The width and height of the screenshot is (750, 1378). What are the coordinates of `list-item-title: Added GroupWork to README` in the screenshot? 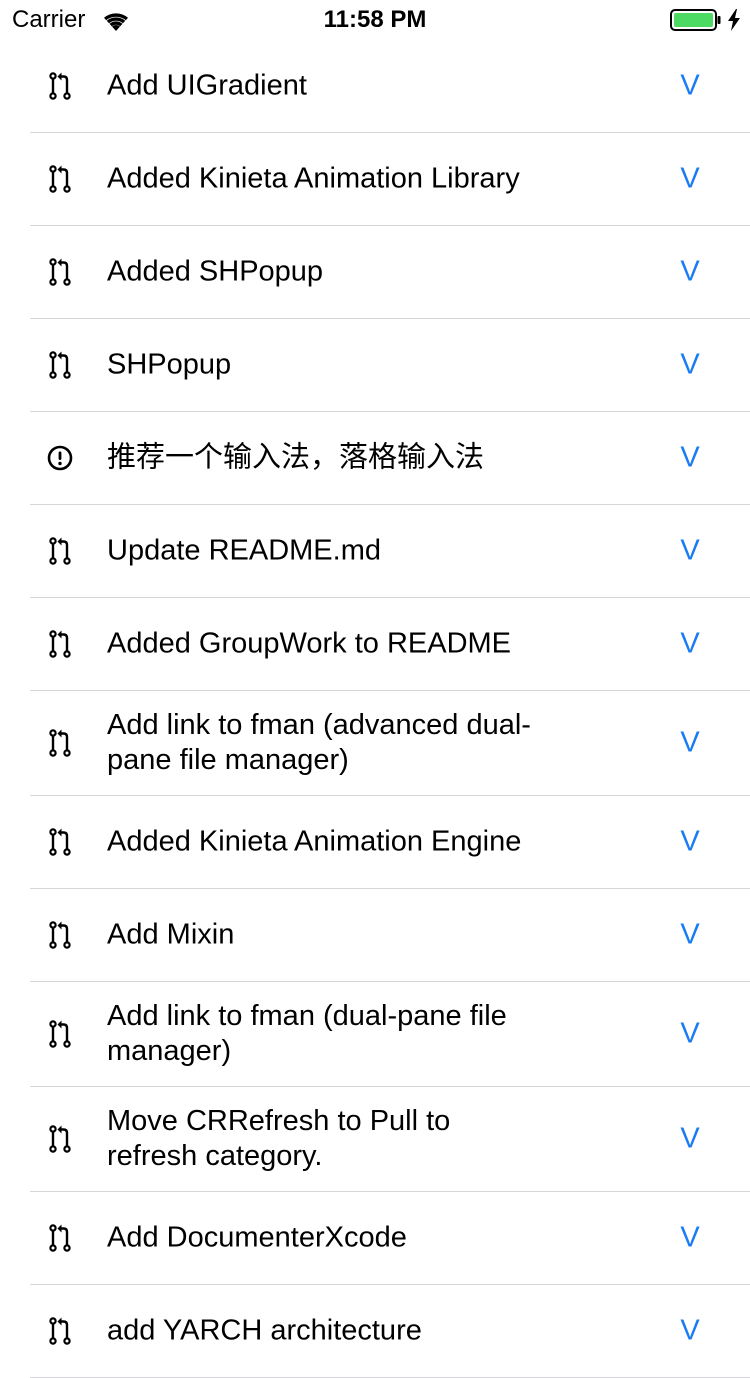 It's located at (309, 643).